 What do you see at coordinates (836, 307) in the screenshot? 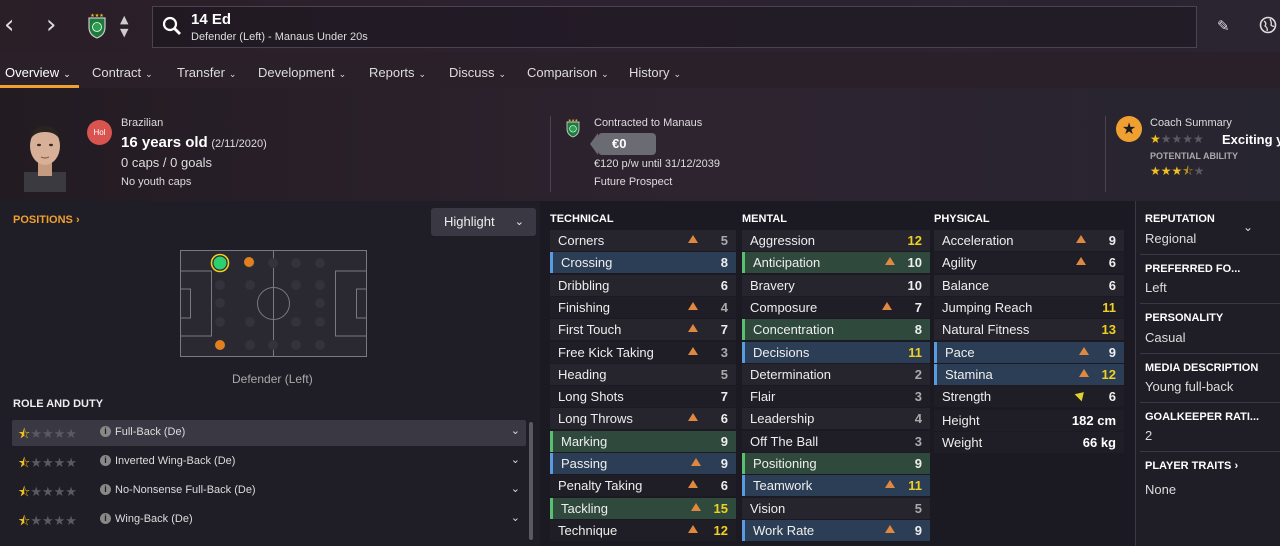
I see `attribute-row: Composure 7` at bounding box center [836, 307].